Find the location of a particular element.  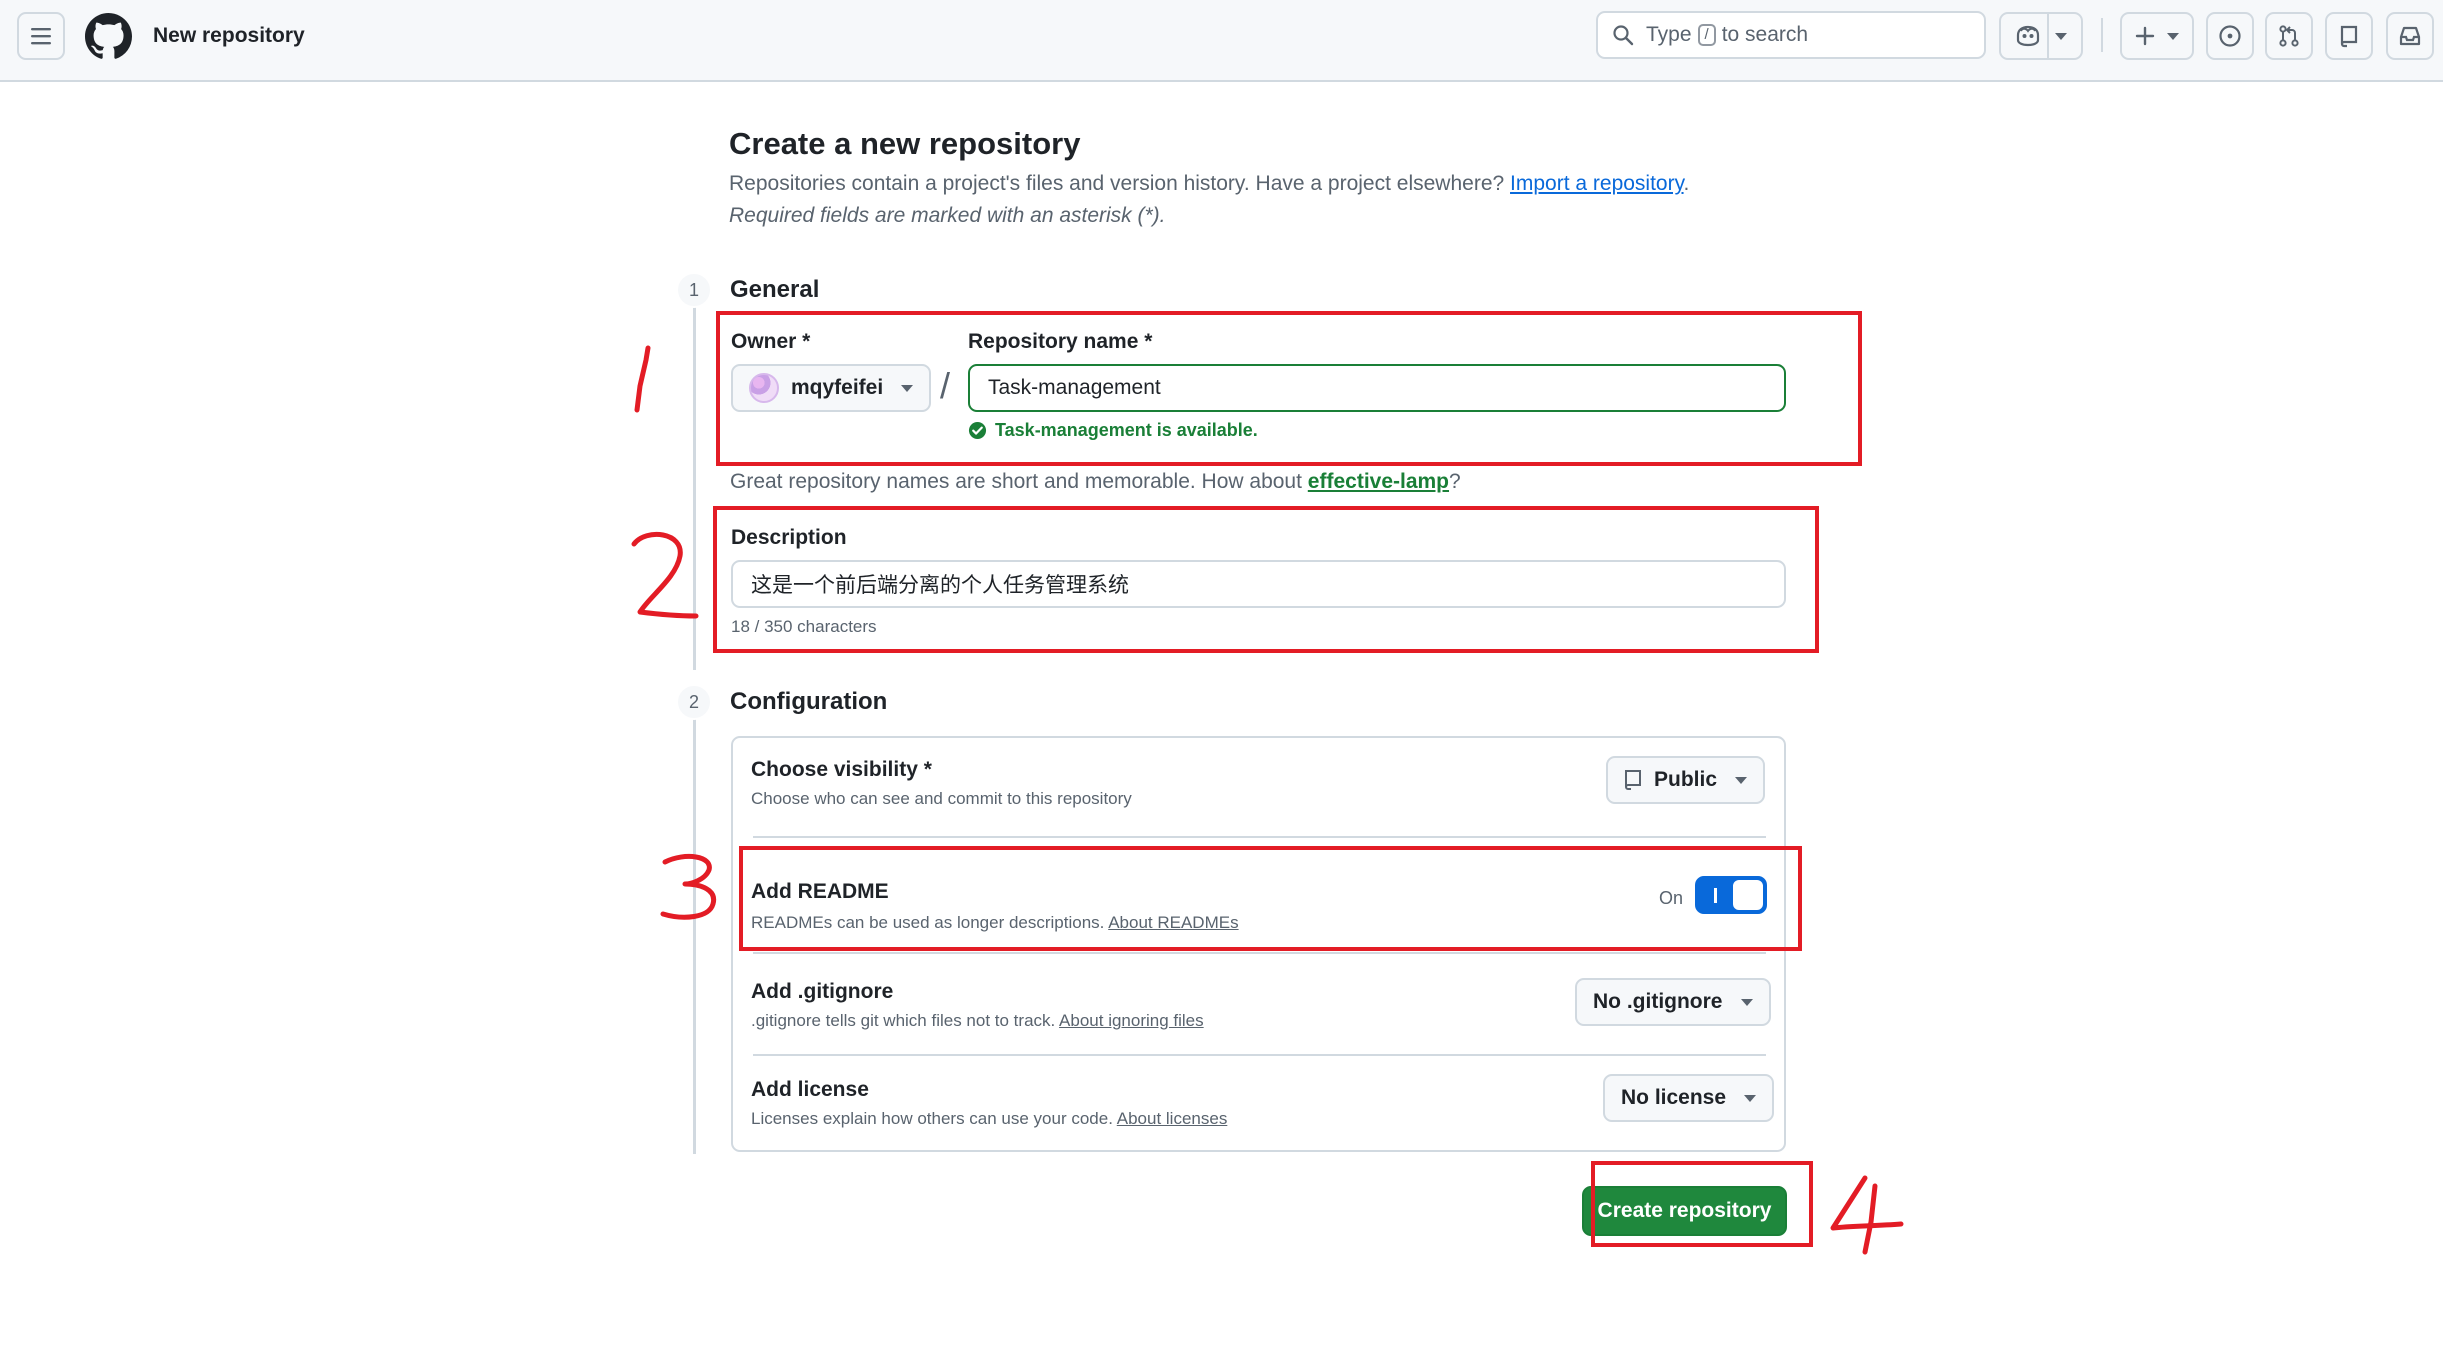

pull-requests-button is located at coordinates (2289, 36).